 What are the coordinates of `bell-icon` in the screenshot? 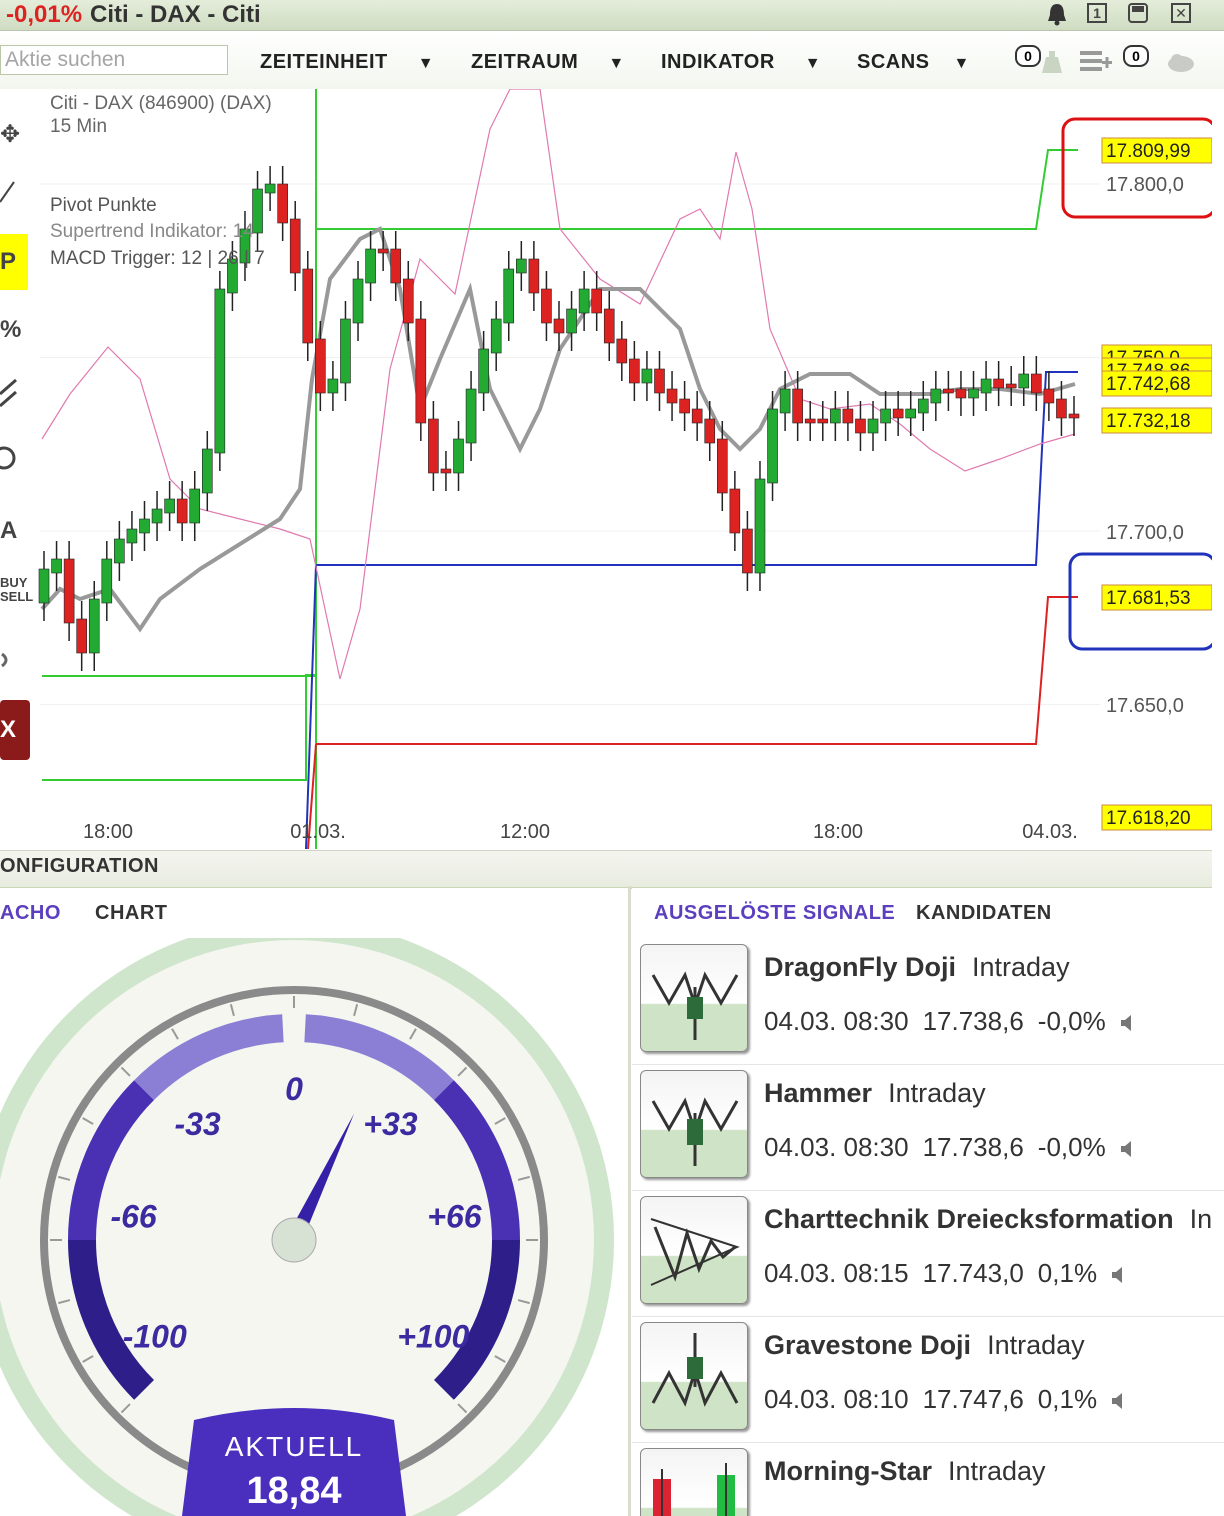 It's located at (1057, 14).